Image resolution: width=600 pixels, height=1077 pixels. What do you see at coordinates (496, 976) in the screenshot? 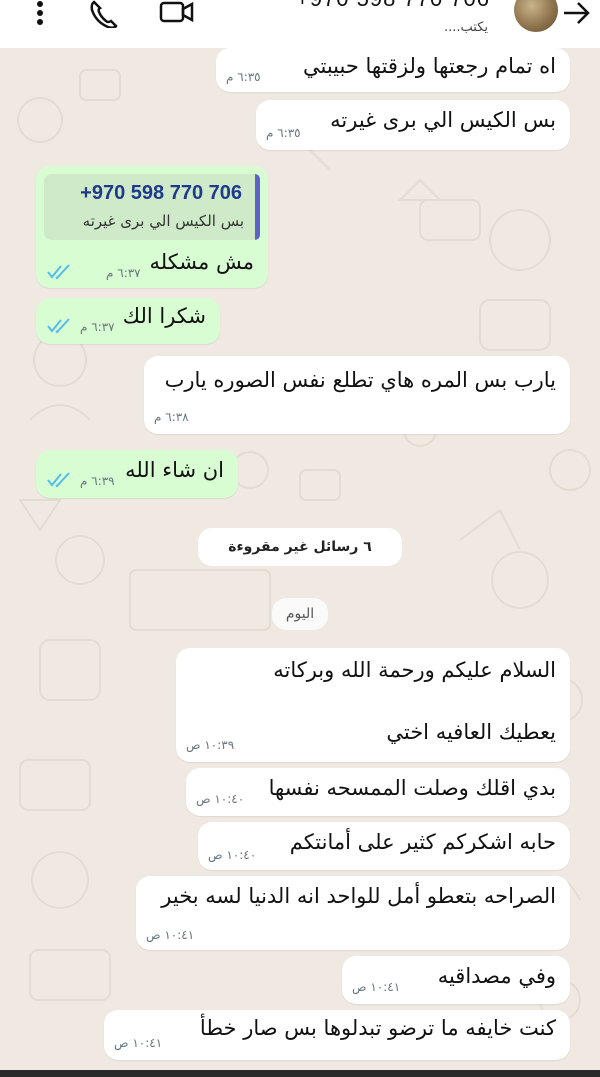
I see `message-text: وفي مصداقيه` at bounding box center [496, 976].